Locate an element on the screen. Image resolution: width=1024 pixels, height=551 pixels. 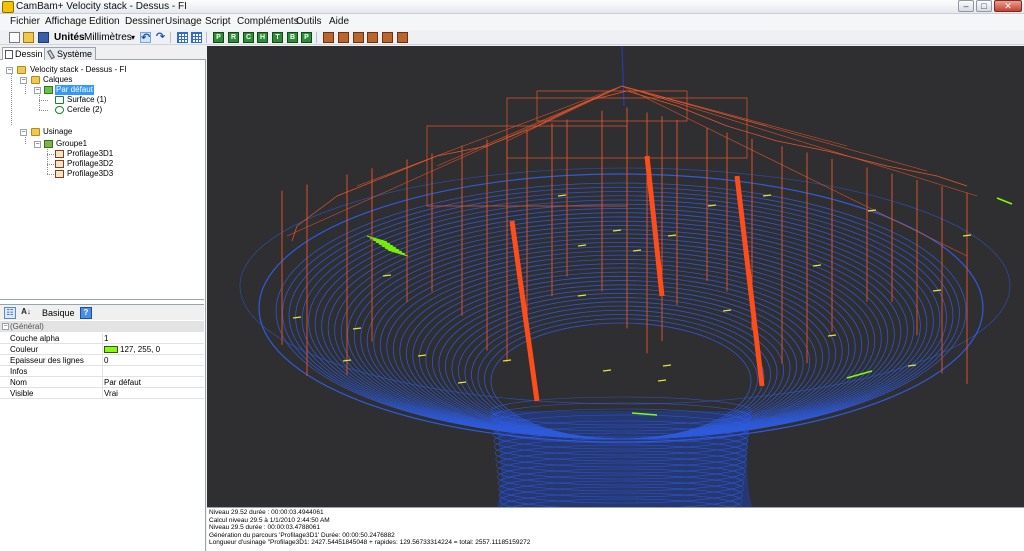
draw-hole-icon: H is located at coordinates (262, 37).